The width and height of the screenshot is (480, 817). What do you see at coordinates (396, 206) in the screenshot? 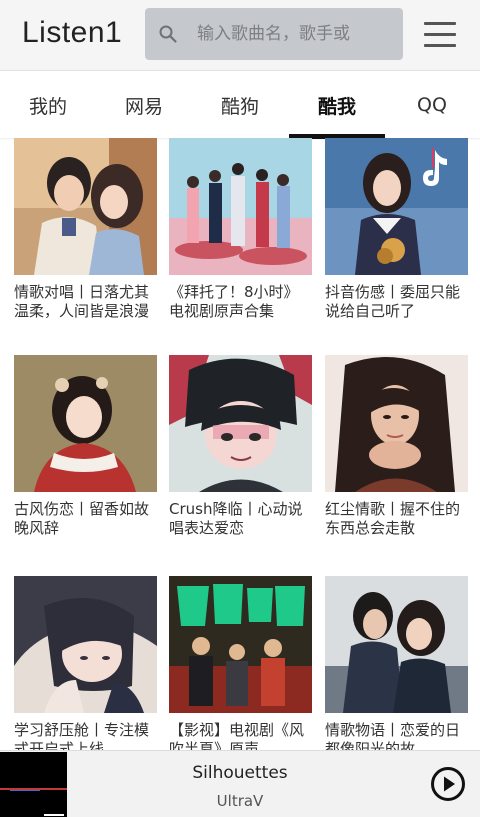
I see `tiktok-girl-cover` at bounding box center [396, 206].